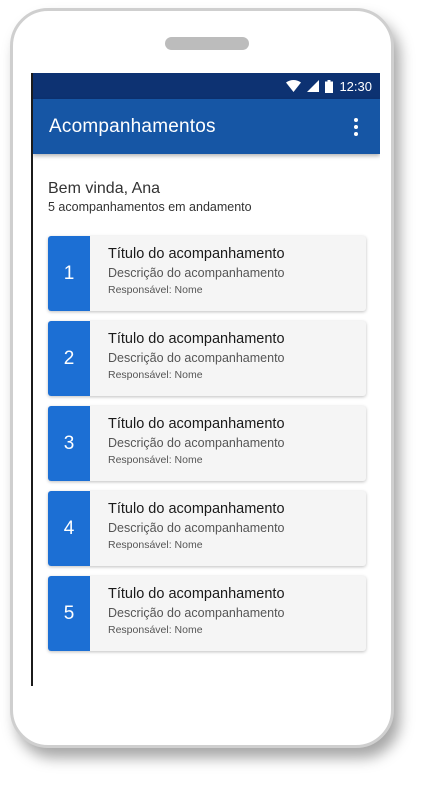 This screenshot has height=792, width=435. Describe the element at coordinates (69, 528) in the screenshot. I see `card-number-badge: 4` at that location.